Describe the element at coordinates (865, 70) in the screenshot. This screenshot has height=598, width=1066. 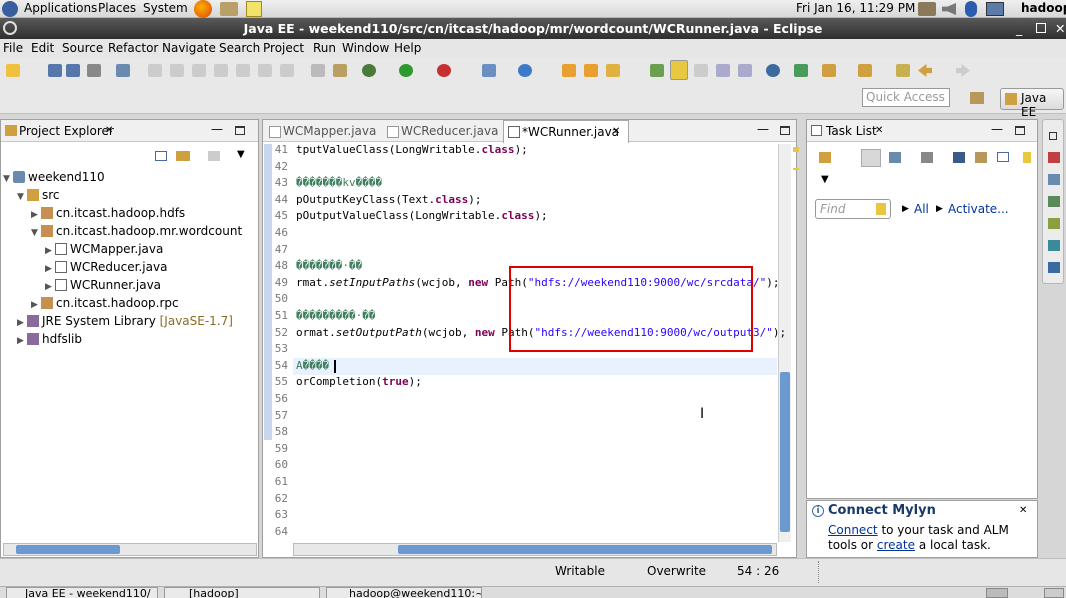
I see `previous-annotation-icon` at that location.